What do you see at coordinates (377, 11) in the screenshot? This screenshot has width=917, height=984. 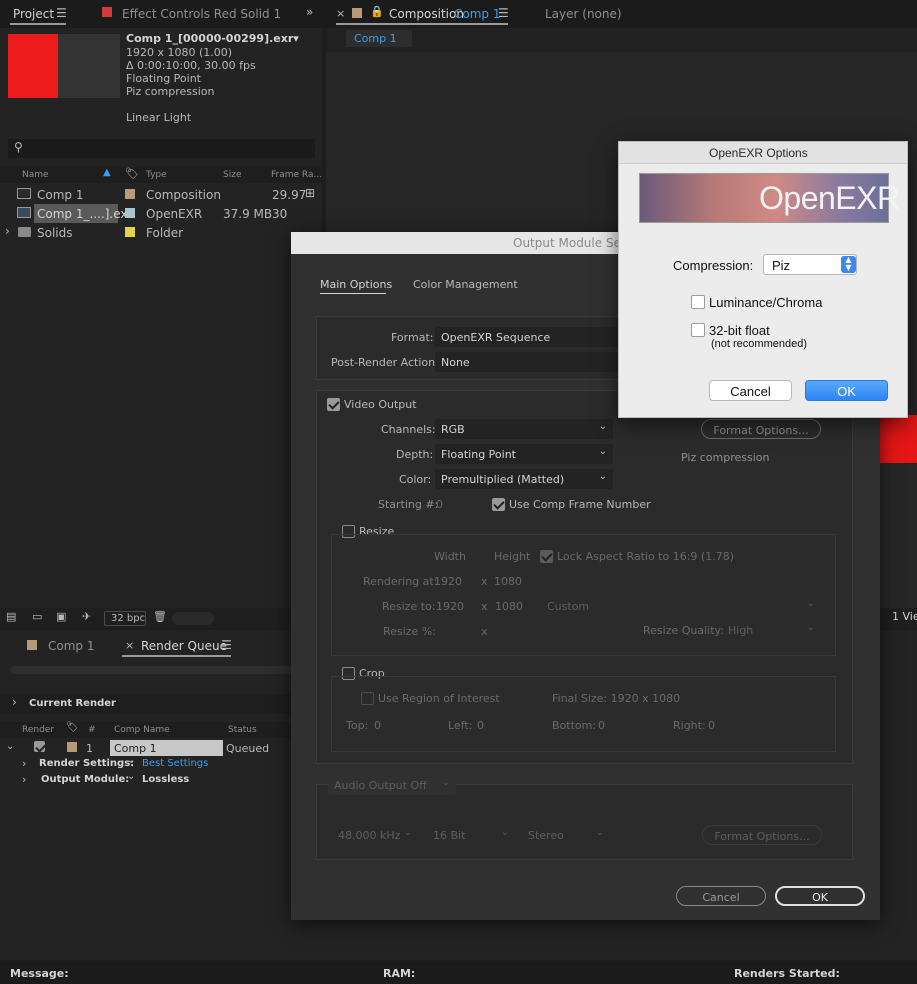 I see `lock-icon: 🔒` at bounding box center [377, 11].